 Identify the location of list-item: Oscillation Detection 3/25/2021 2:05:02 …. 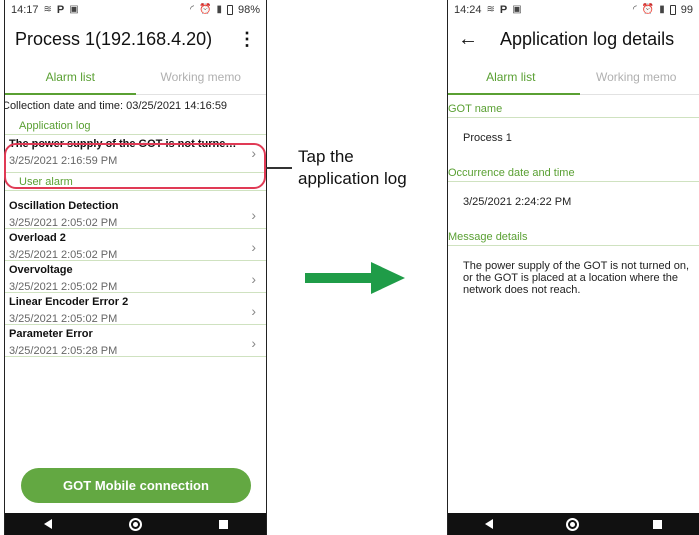
(135, 213).